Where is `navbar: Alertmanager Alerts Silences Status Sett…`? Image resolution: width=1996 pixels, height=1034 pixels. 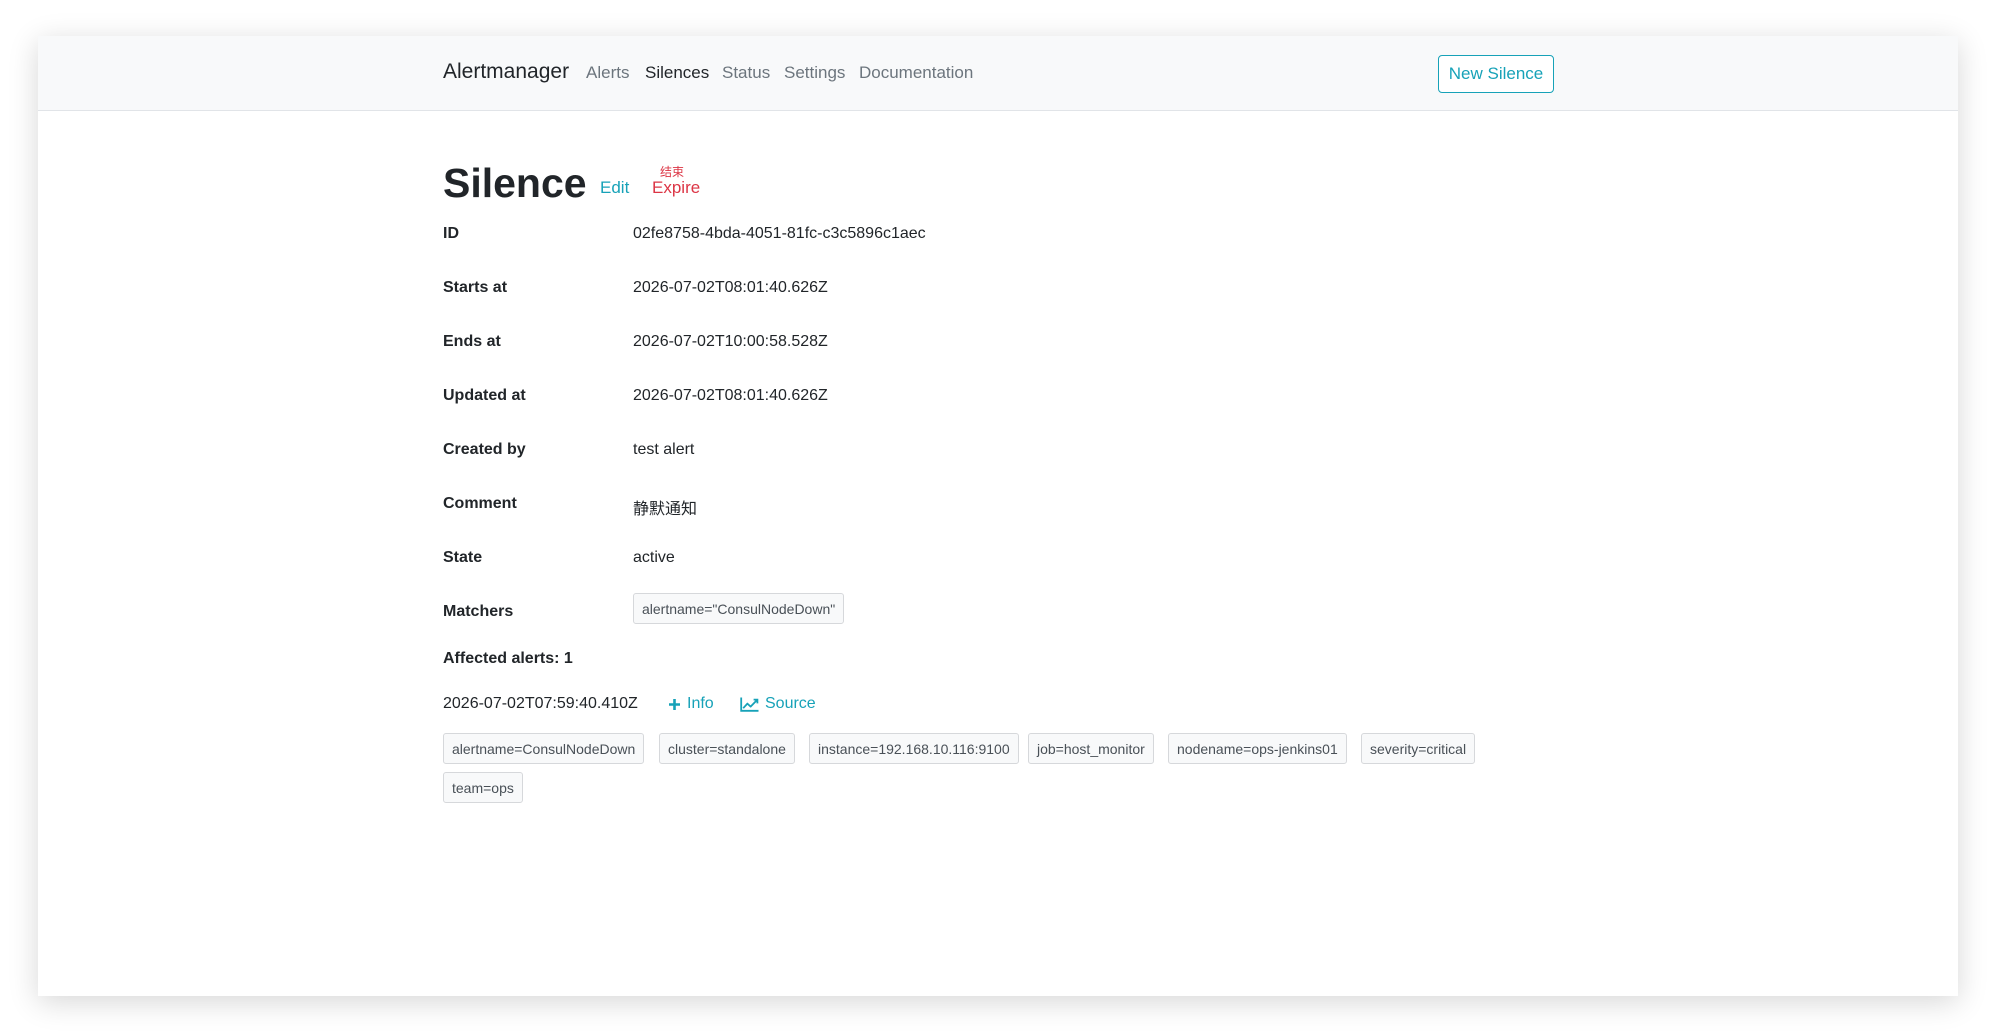 navbar: Alertmanager Alerts Silences Status Sett… is located at coordinates (998, 73).